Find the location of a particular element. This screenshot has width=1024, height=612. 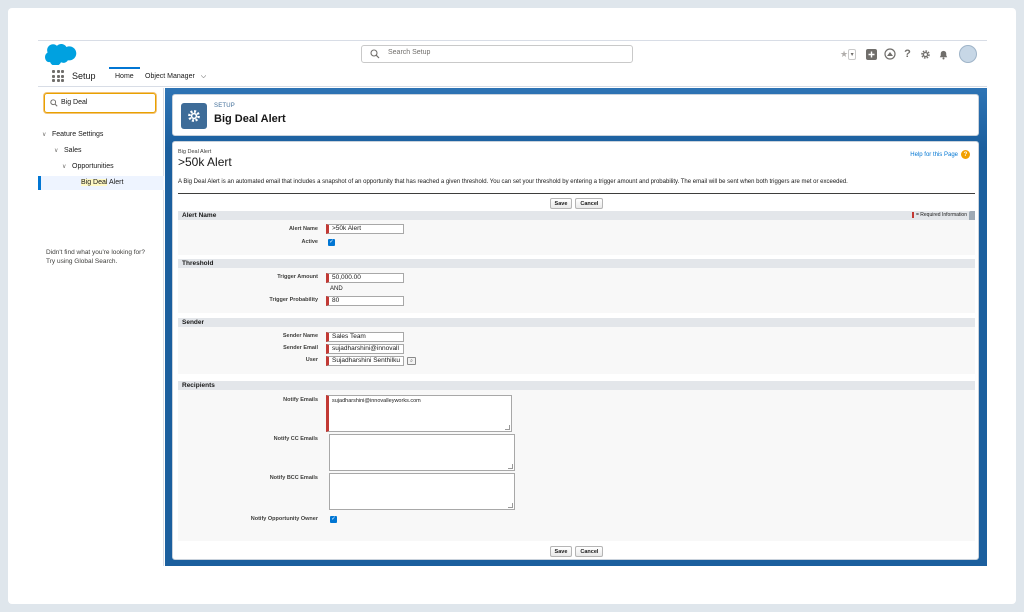

notify-emails-textarea: sujadharshini@innovalleyworks.com is located at coordinates (419, 413).